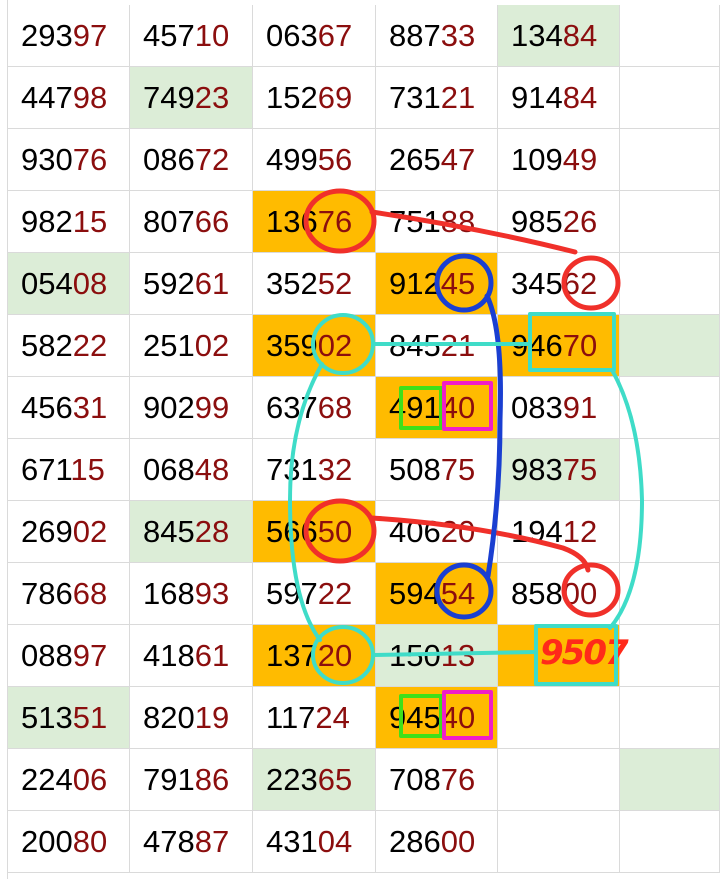 This screenshot has height=879, width=720. Describe the element at coordinates (314, 780) in the screenshot. I see `sheet-cell: 22365` at that location.